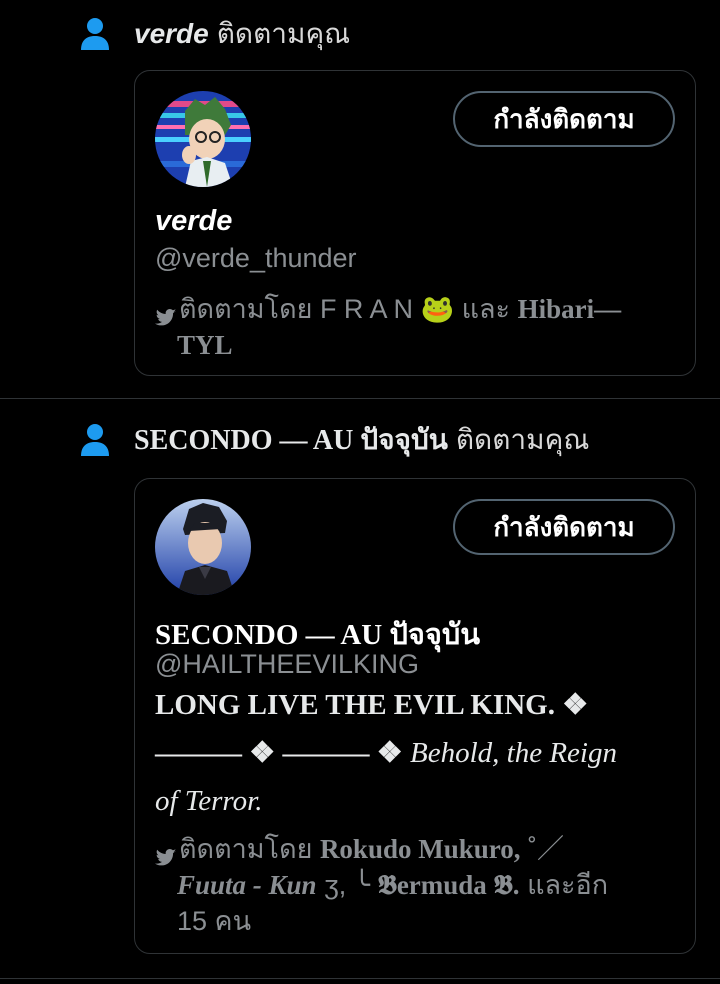 The height and width of the screenshot is (984, 720). Describe the element at coordinates (420, 849) in the screenshot. I see `followed-by-user-1: Rokudo Mukuro,` at that location.